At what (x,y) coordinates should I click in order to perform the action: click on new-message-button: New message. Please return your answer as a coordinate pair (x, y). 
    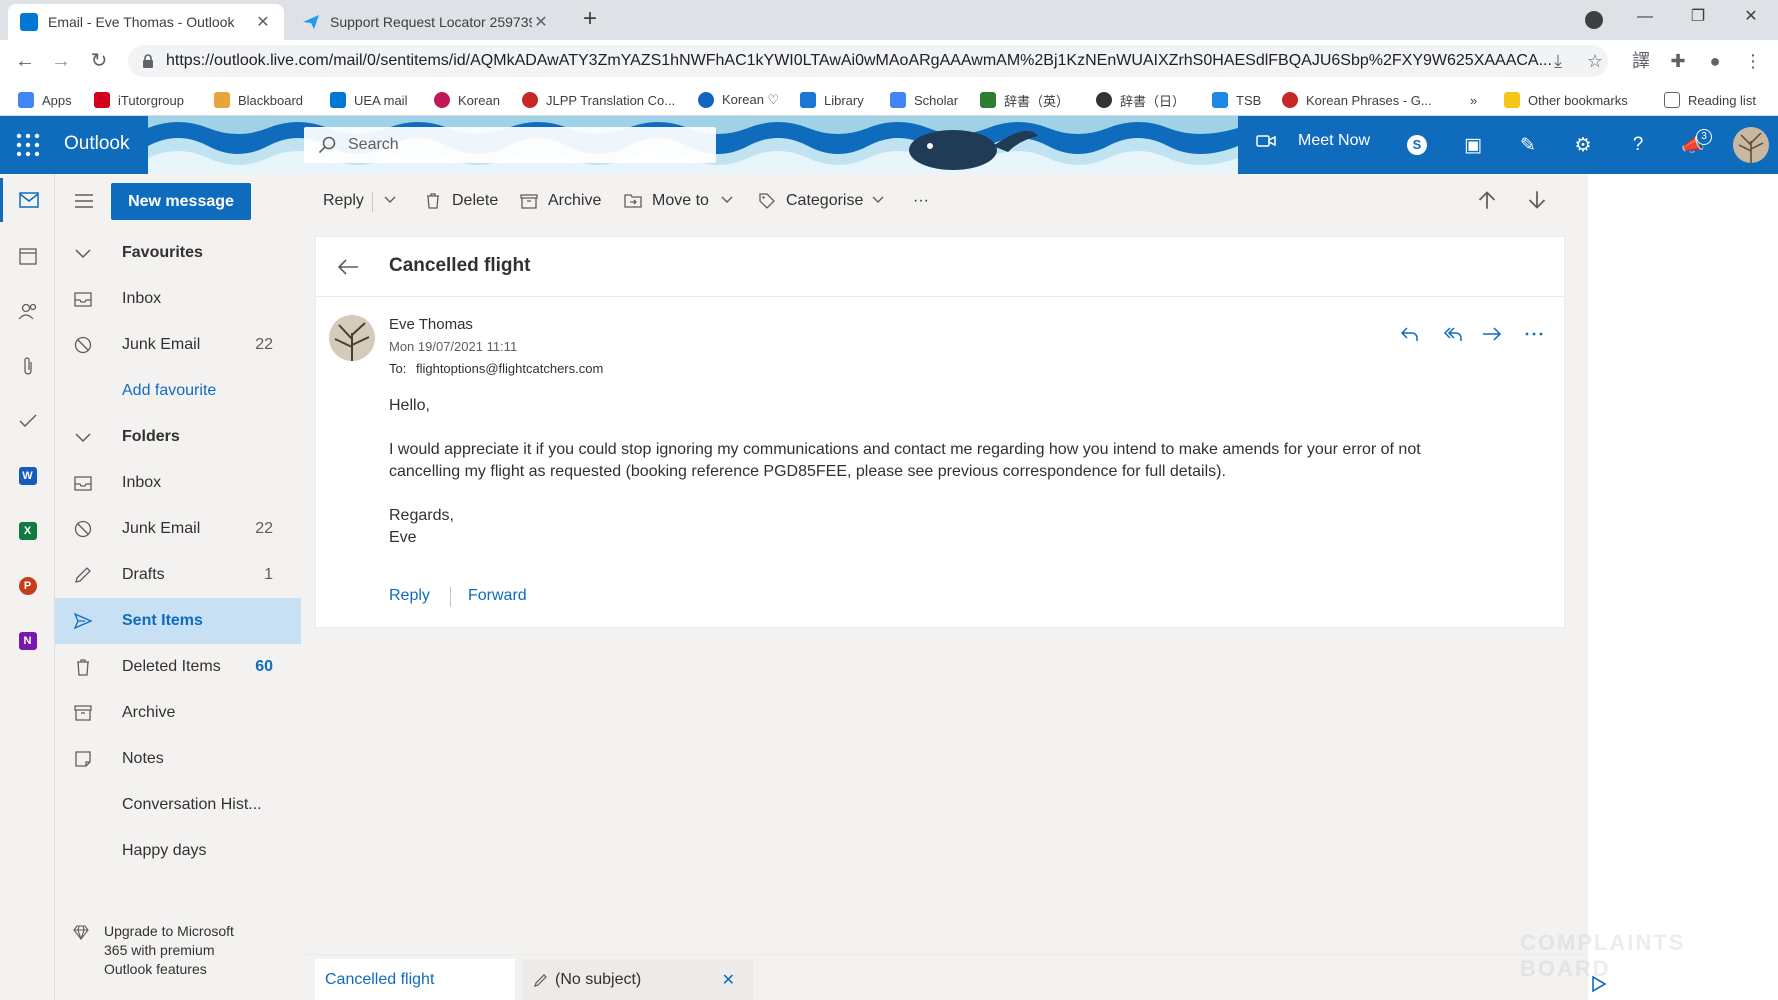
    Looking at the image, I should click on (181, 201).